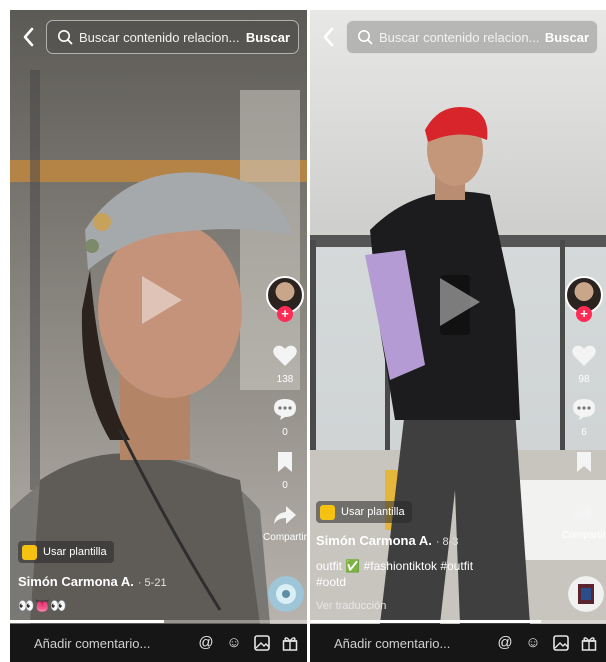 The height and width of the screenshot is (662, 606). Describe the element at coordinates (351, 606) in the screenshot. I see `see-translation-link: Ver traducción` at that location.